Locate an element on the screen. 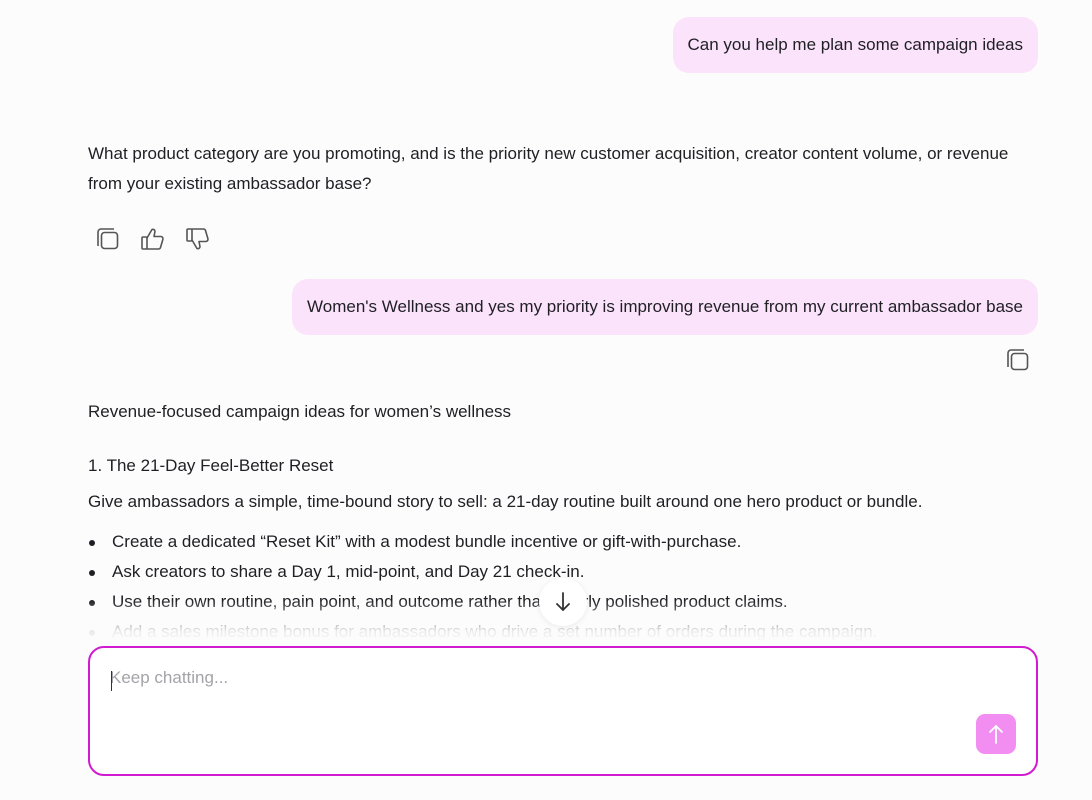  send-button is located at coordinates (996, 734).